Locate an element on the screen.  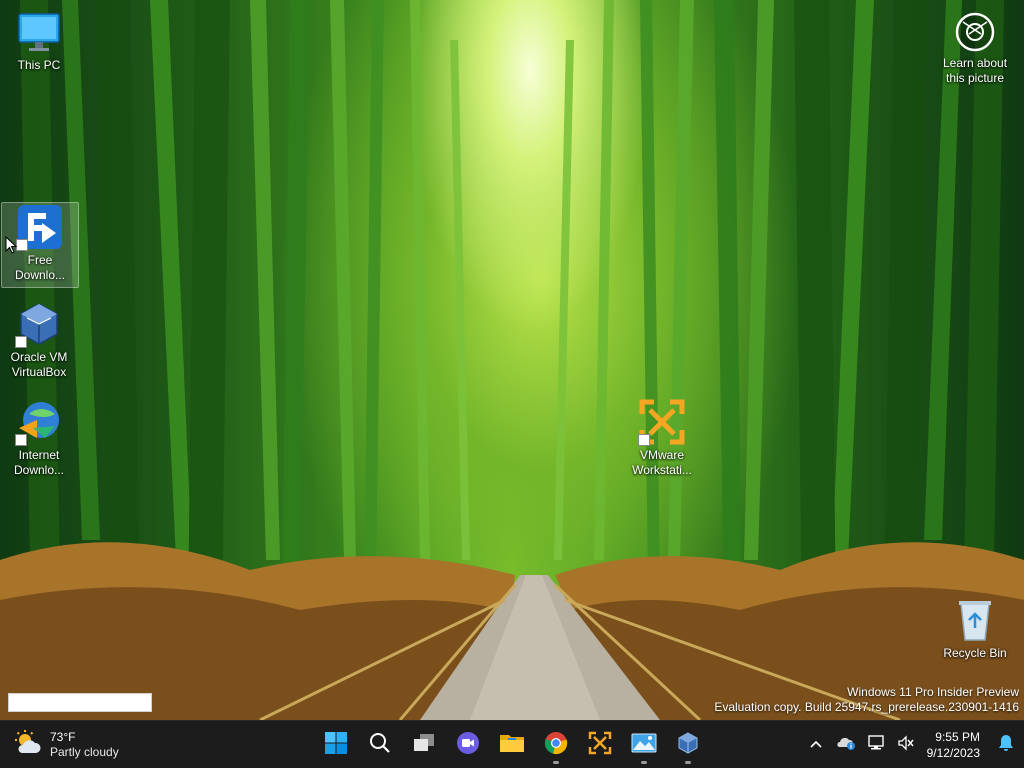
desktop-icon-virtualbox: Oracle VM VirtualBox is located at coordinates (39, 340).